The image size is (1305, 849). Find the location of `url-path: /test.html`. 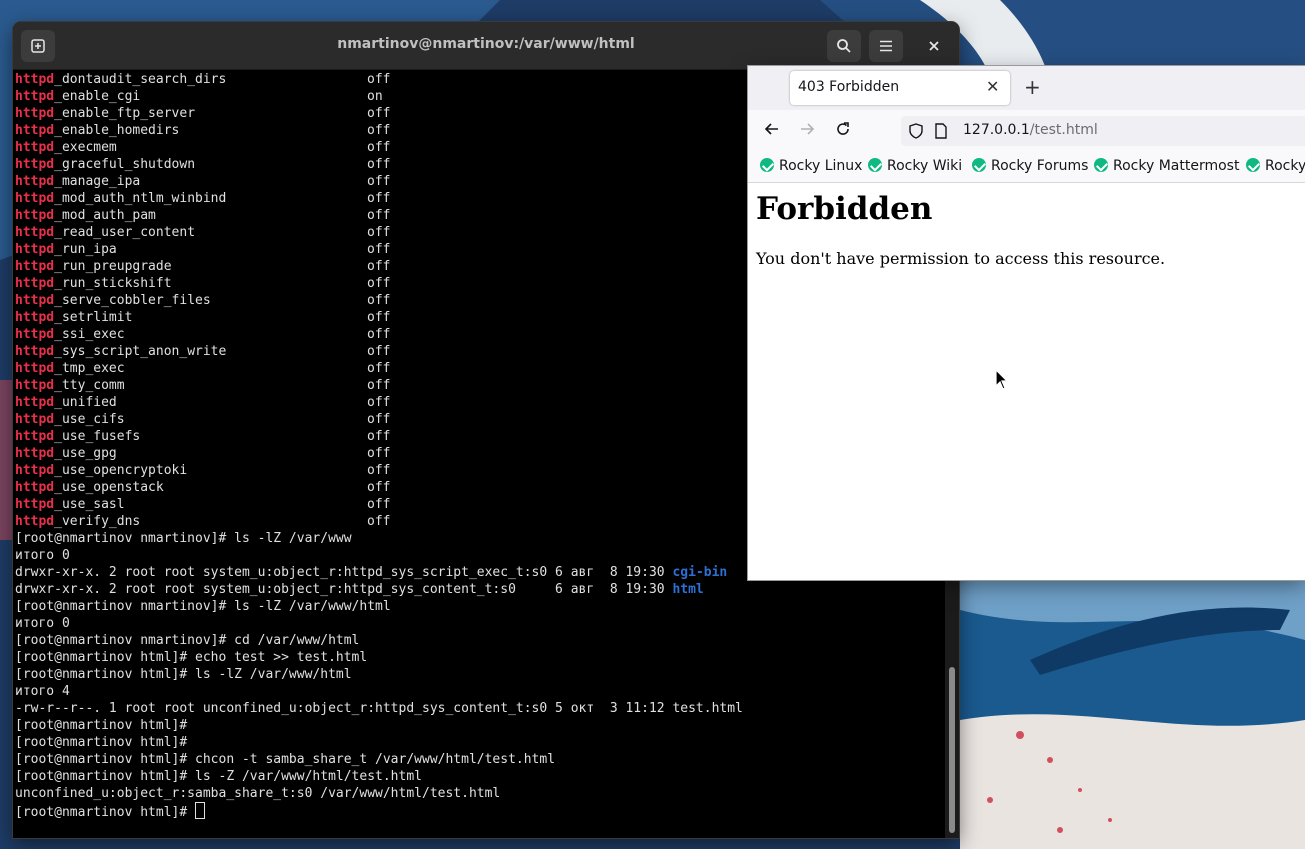

url-path: /test.html is located at coordinates (1063, 130).